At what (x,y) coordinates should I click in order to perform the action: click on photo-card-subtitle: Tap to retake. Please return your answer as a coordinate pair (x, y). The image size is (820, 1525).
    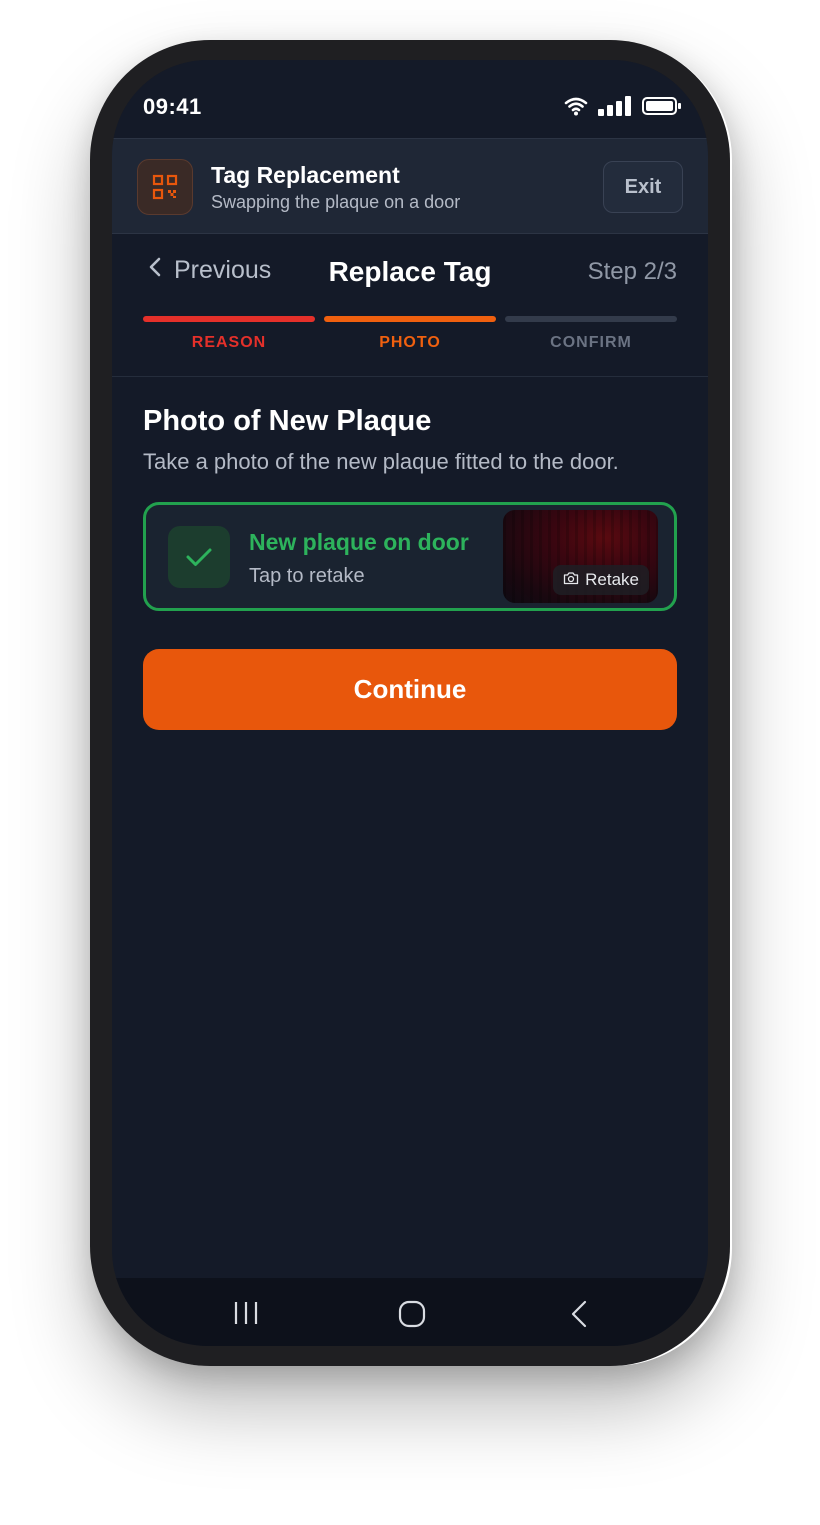
    Looking at the image, I should click on (307, 576).